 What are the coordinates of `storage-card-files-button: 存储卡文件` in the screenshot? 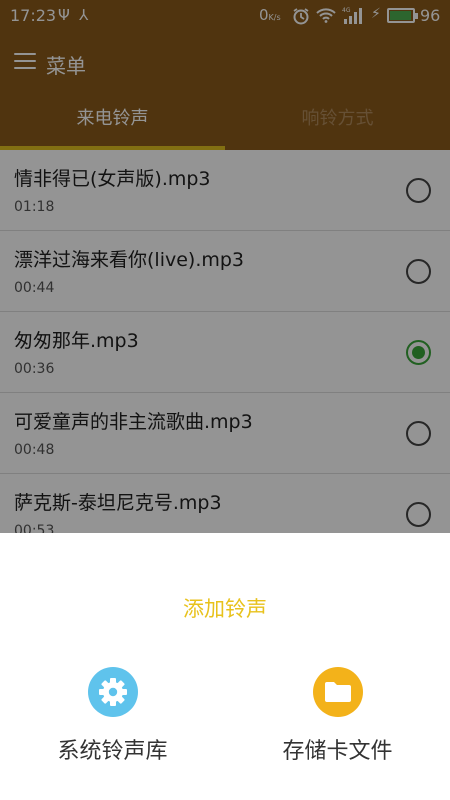 It's located at (337, 716).